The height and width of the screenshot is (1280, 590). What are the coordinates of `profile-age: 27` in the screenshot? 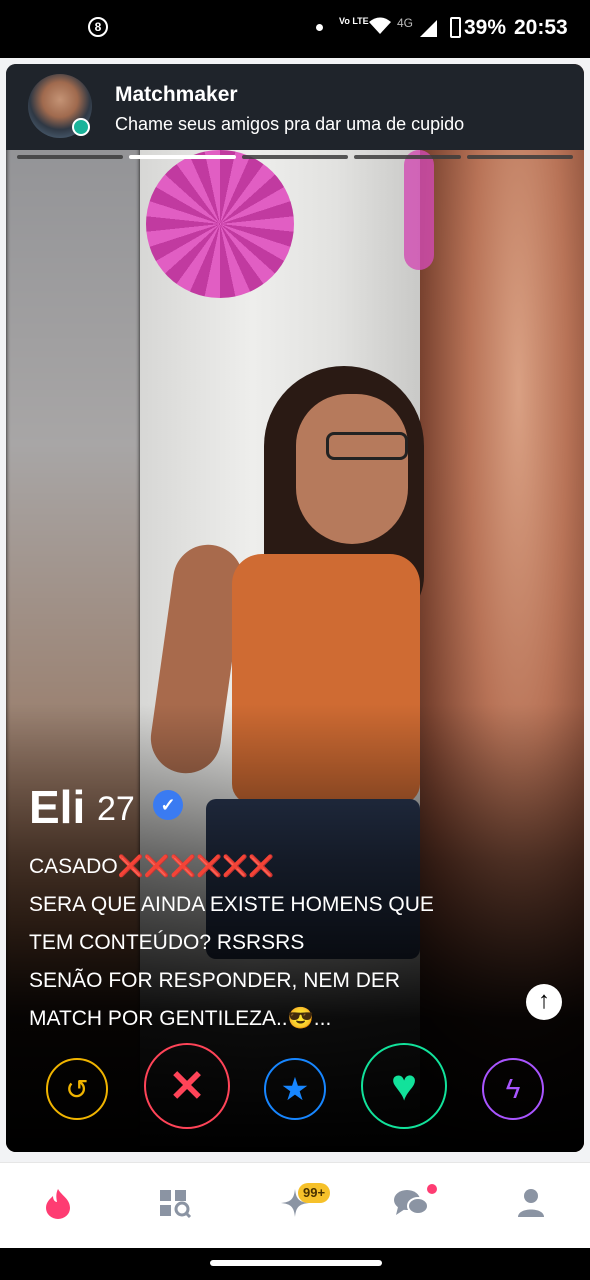 It's located at (116, 809).